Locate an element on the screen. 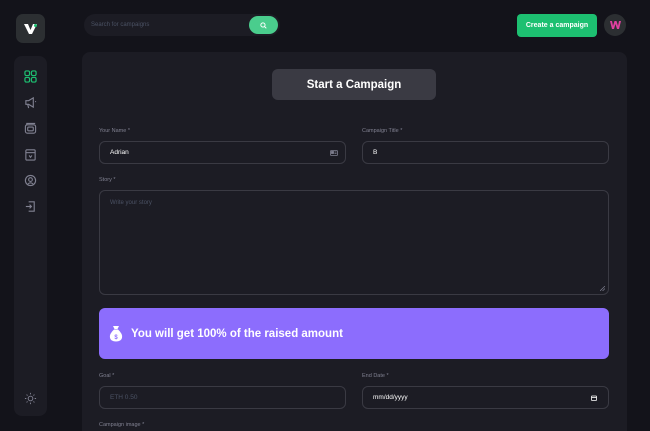 The width and height of the screenshot is (650, 431). goal-label: Goal * is located at coordinates (107, 376).